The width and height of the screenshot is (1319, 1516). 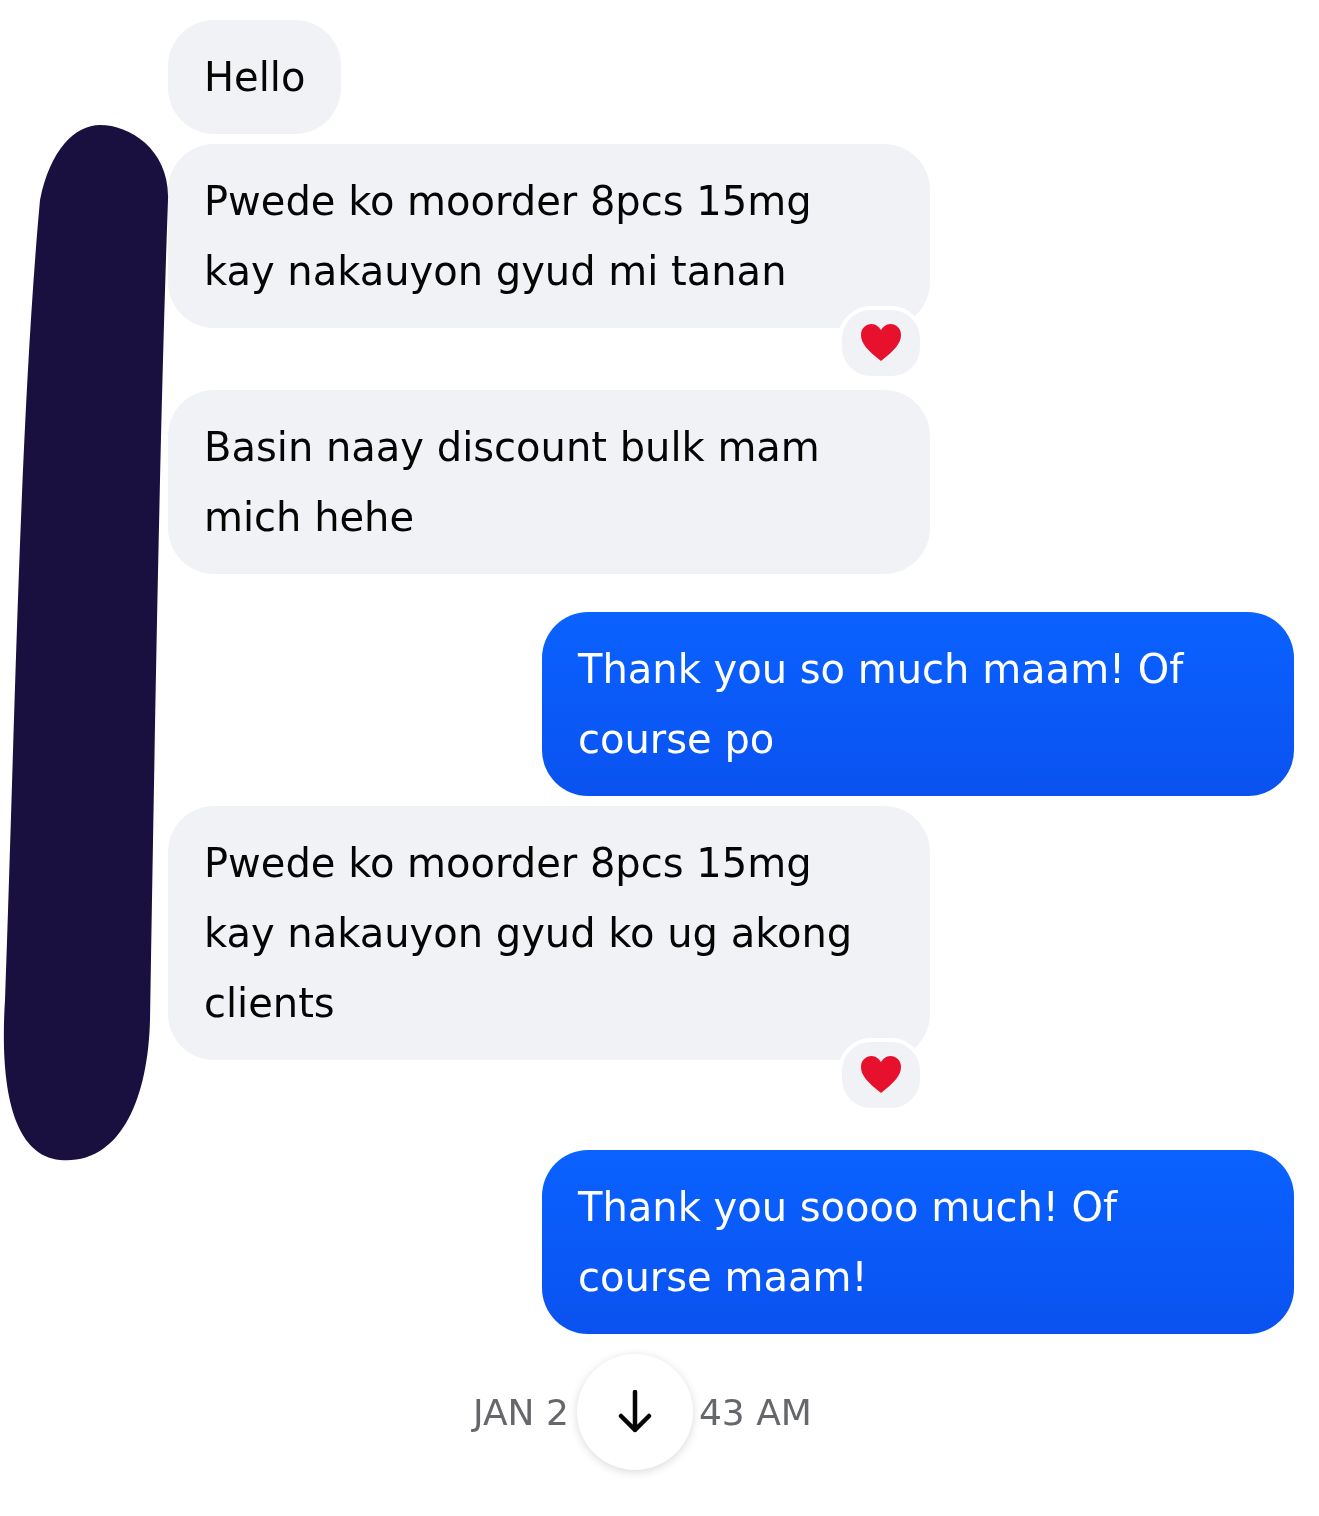 I want to click on timestamp: JAN 2, so click(x=521, y=1412).